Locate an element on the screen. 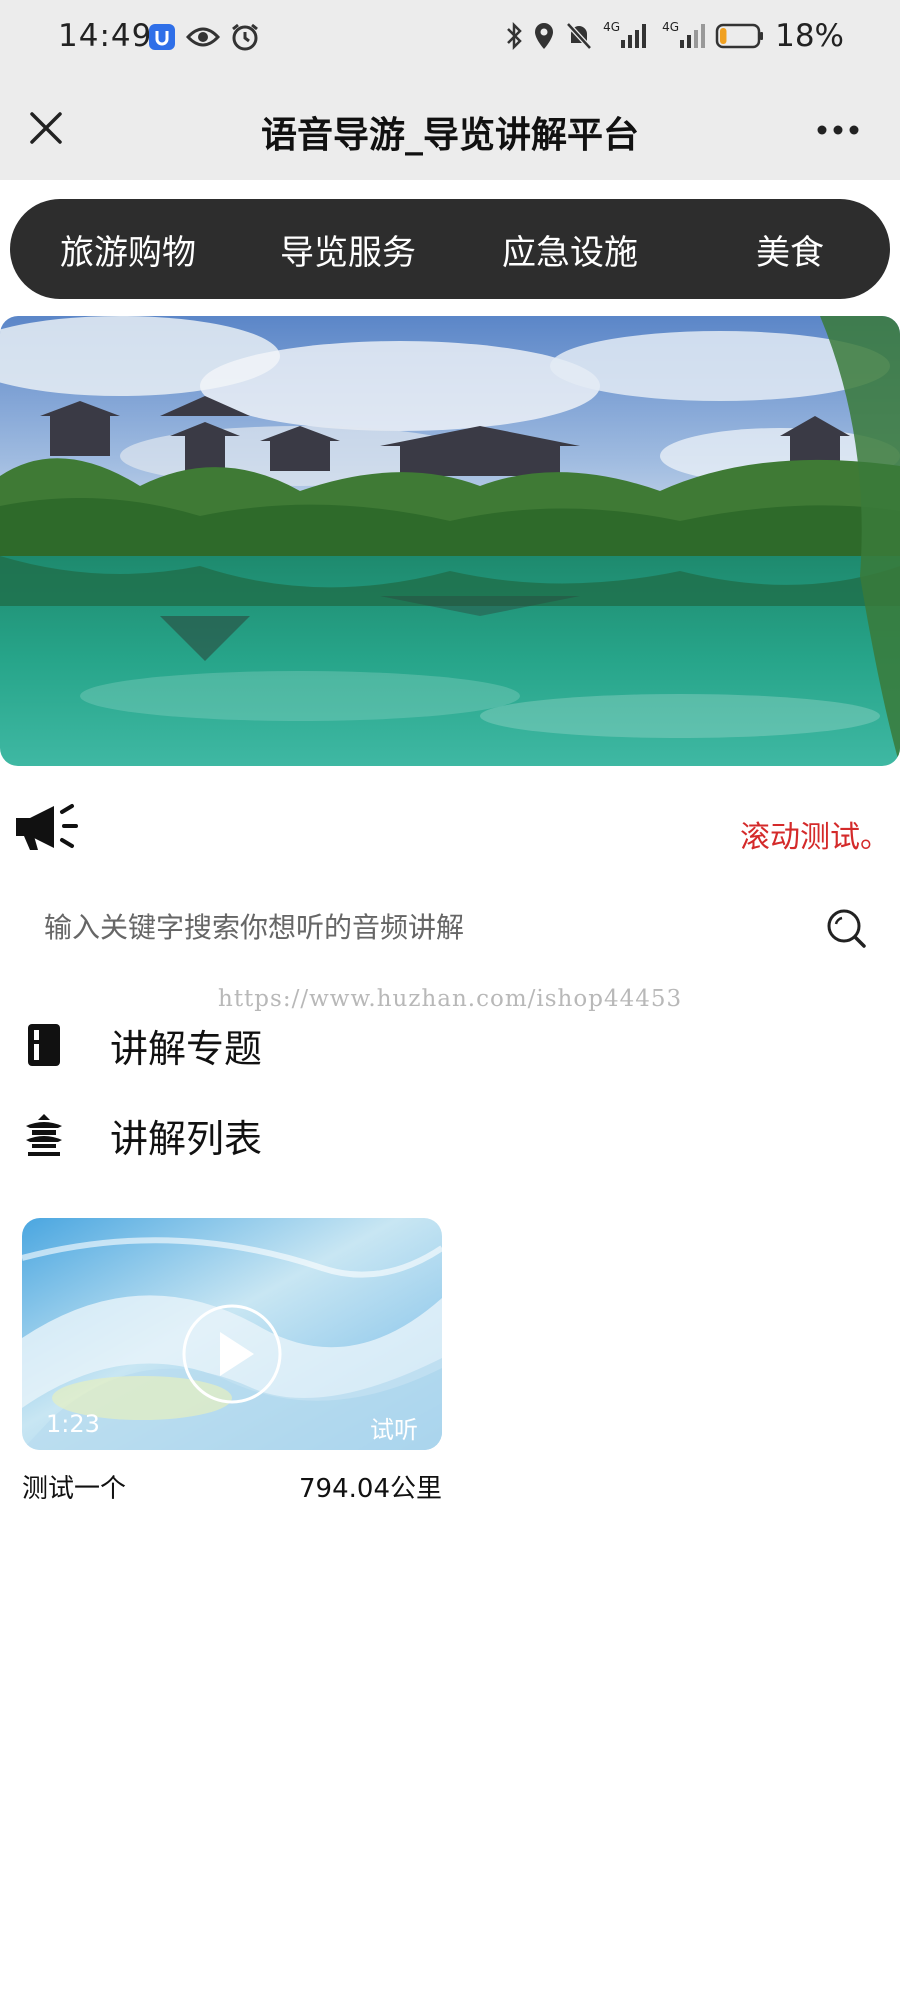 This screenshot has height=2000, width=900. signal-icon: 4G is located at coordinates (625, 34).